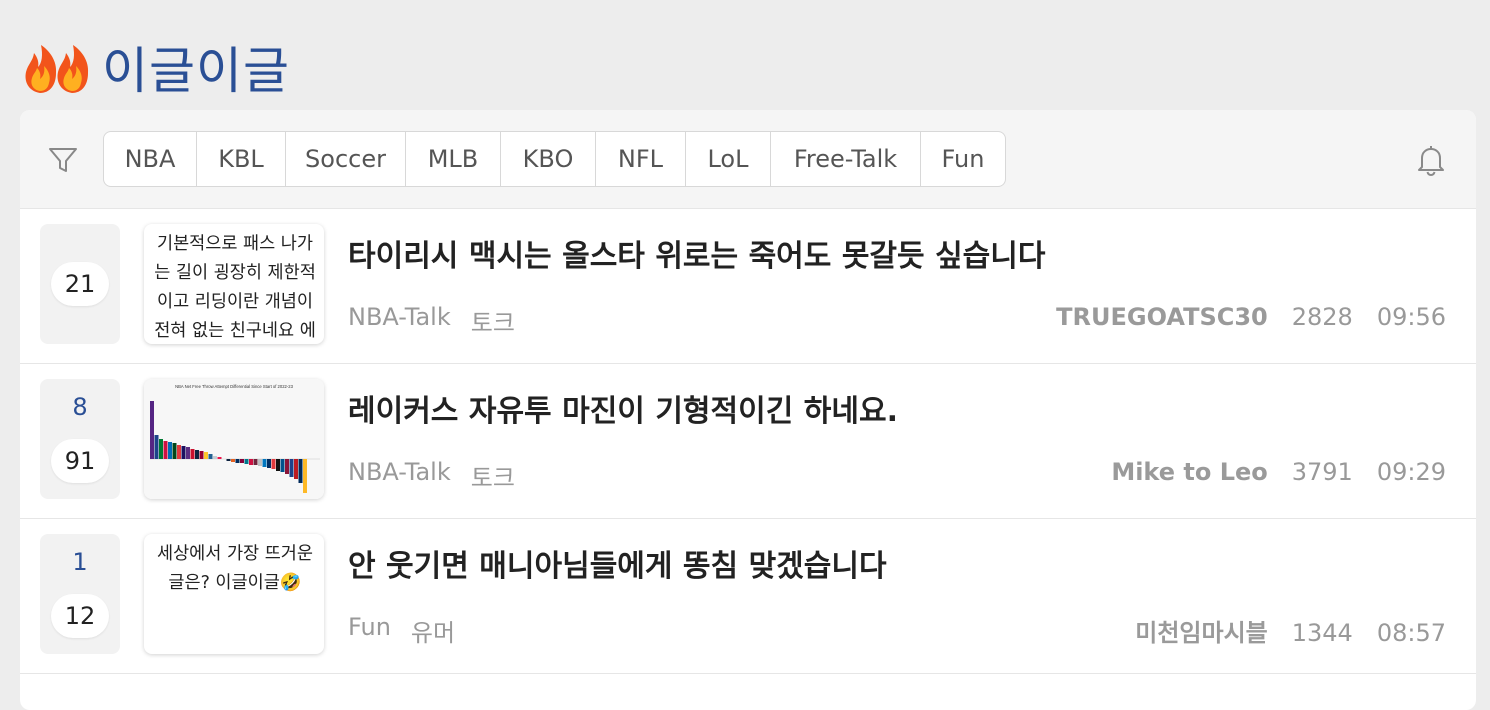  What do you see at coordinates (641, 159) in the screenshot?
I see `tab-nfl: NFL` at bounding box center [641, 159].